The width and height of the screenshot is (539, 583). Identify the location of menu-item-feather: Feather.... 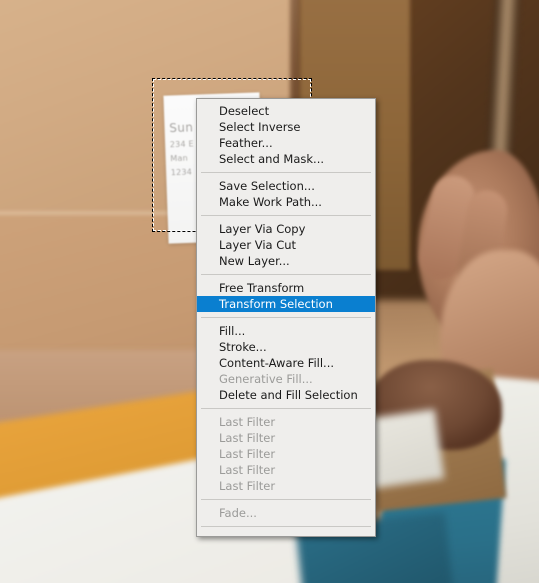
(286, 143).